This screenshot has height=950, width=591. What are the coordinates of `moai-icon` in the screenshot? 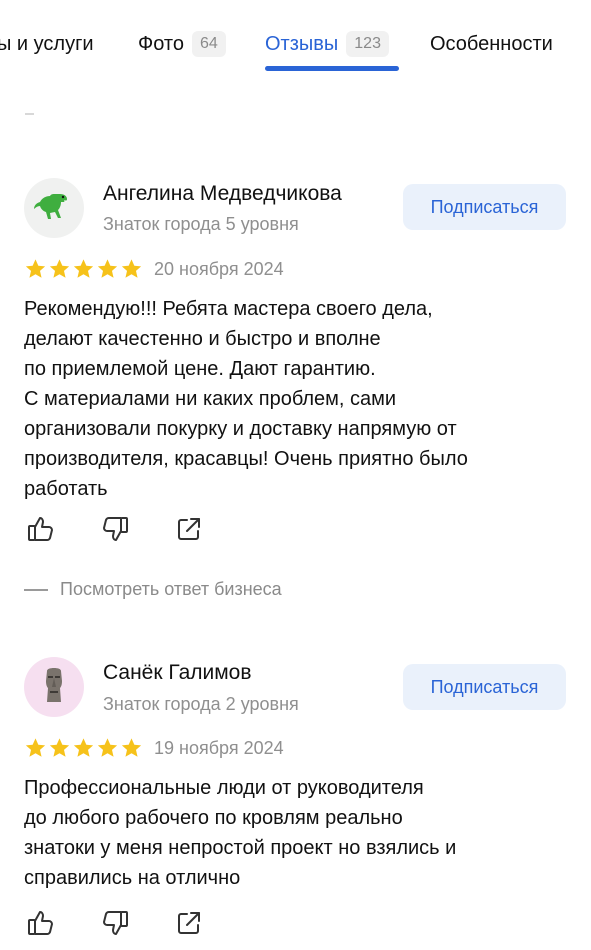 It's located at (54, 685).